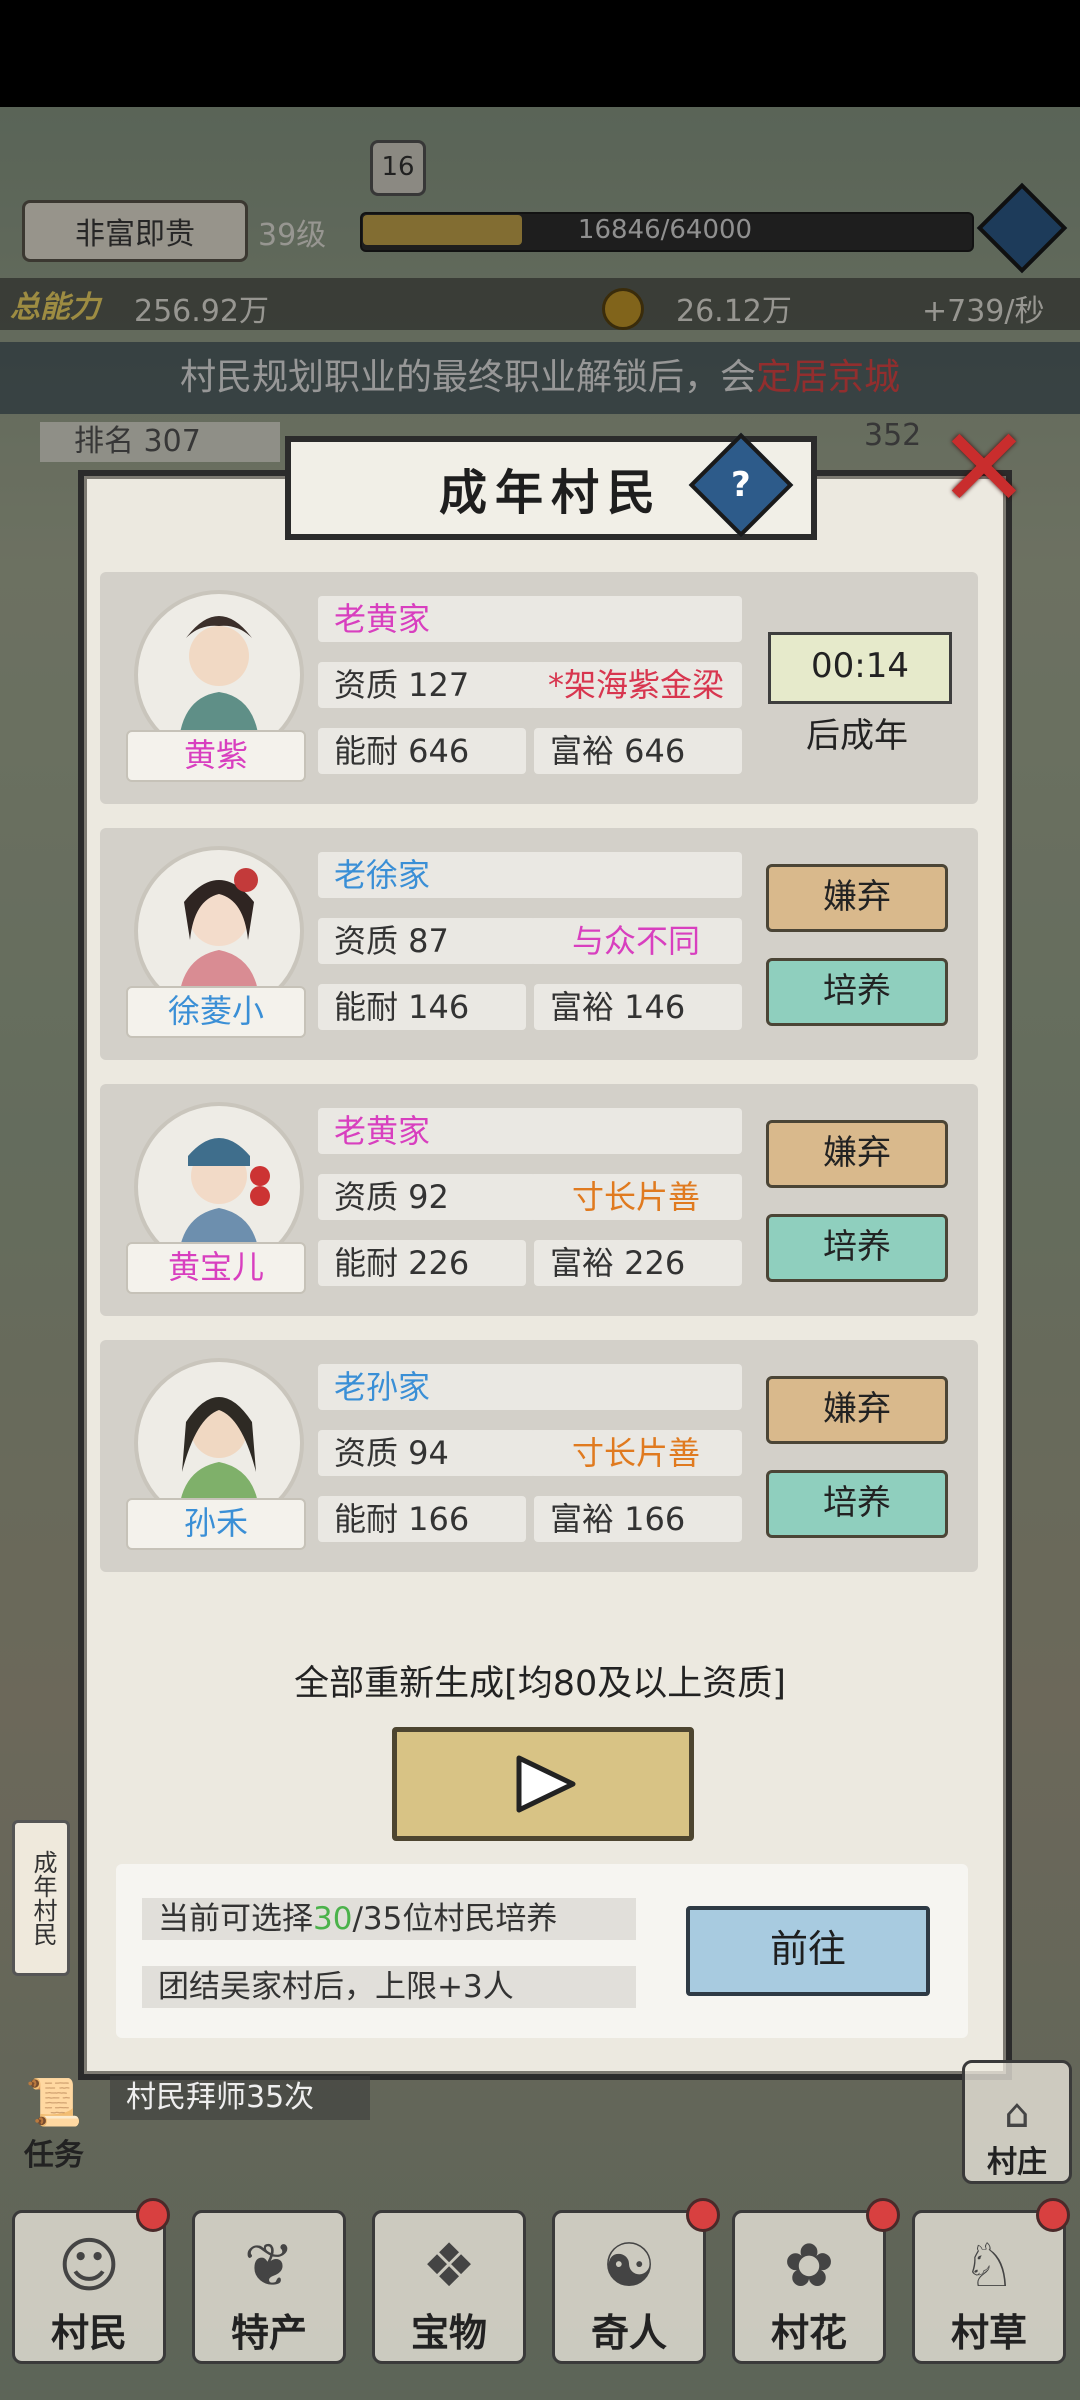  What do you see at coordinates (540, 1684) in the screenshot?
I see `regenerate-label: 全部重新生成[均80及以上资质]` at bounding box center [540, 1684].